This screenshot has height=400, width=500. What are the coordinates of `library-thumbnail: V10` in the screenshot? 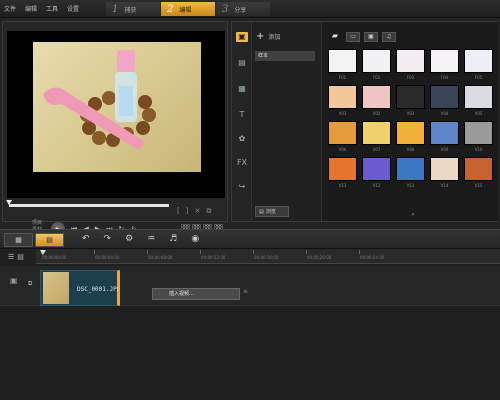 It's located at (478, 136).